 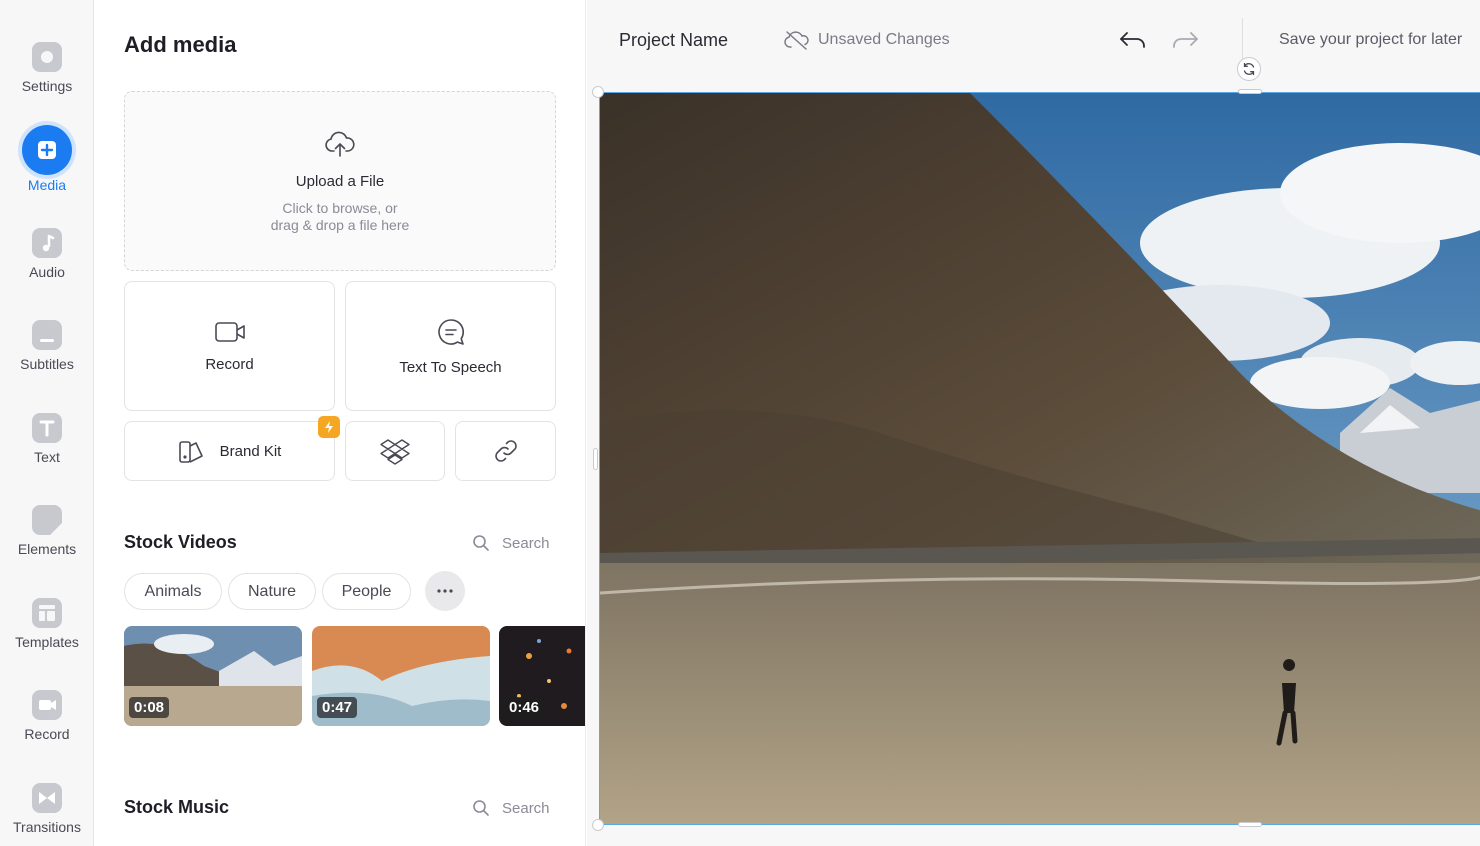 I want to click on stock-videos-title: Stock Videos, so click(x=180, y=542).